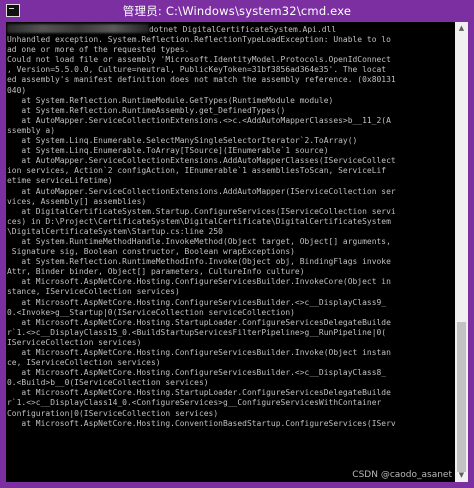 The image size is (474, 488). I want to click on scroll-up-icon: ▲, so click(461, 28).